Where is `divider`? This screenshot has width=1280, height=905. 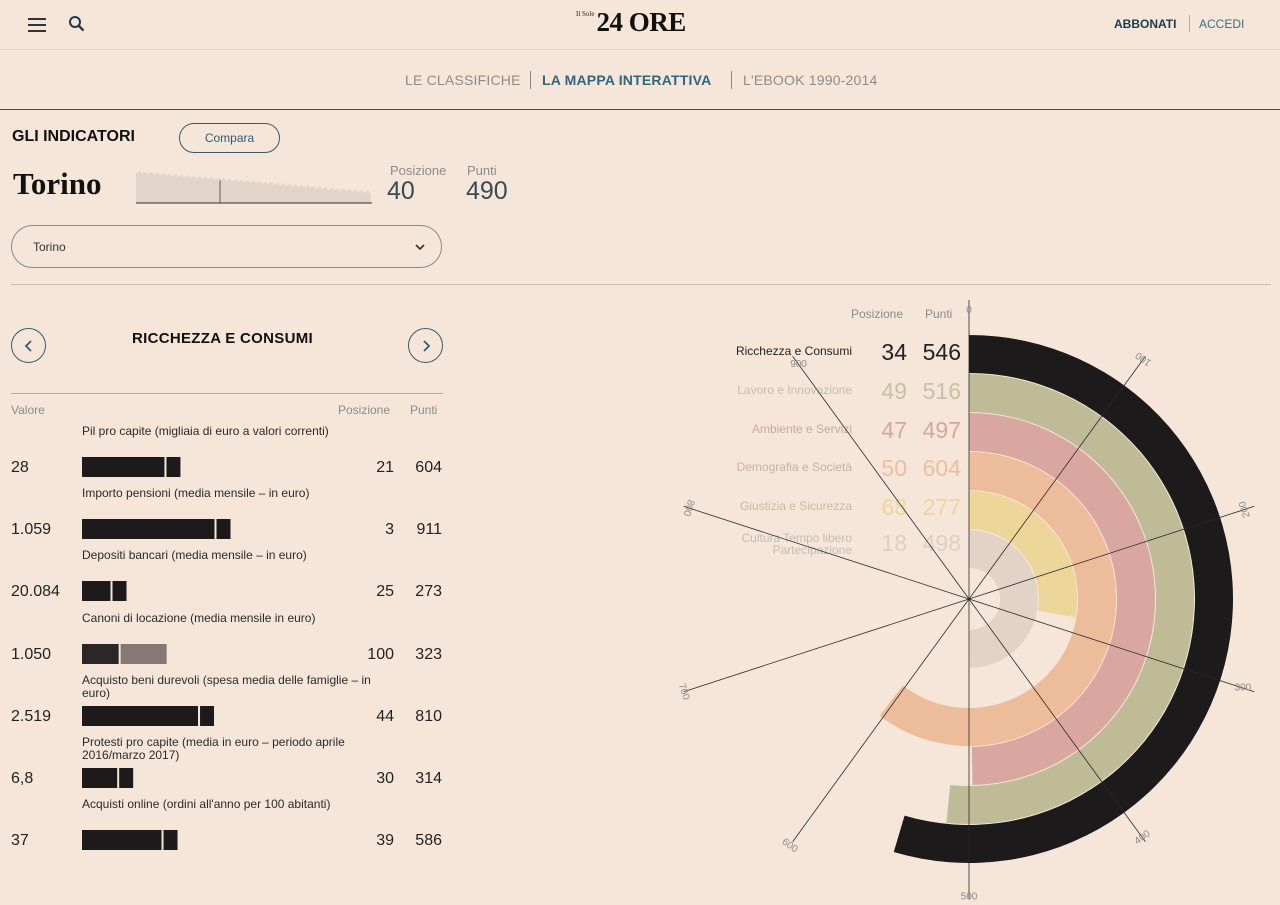 divider is located at coordinates (641, 284).